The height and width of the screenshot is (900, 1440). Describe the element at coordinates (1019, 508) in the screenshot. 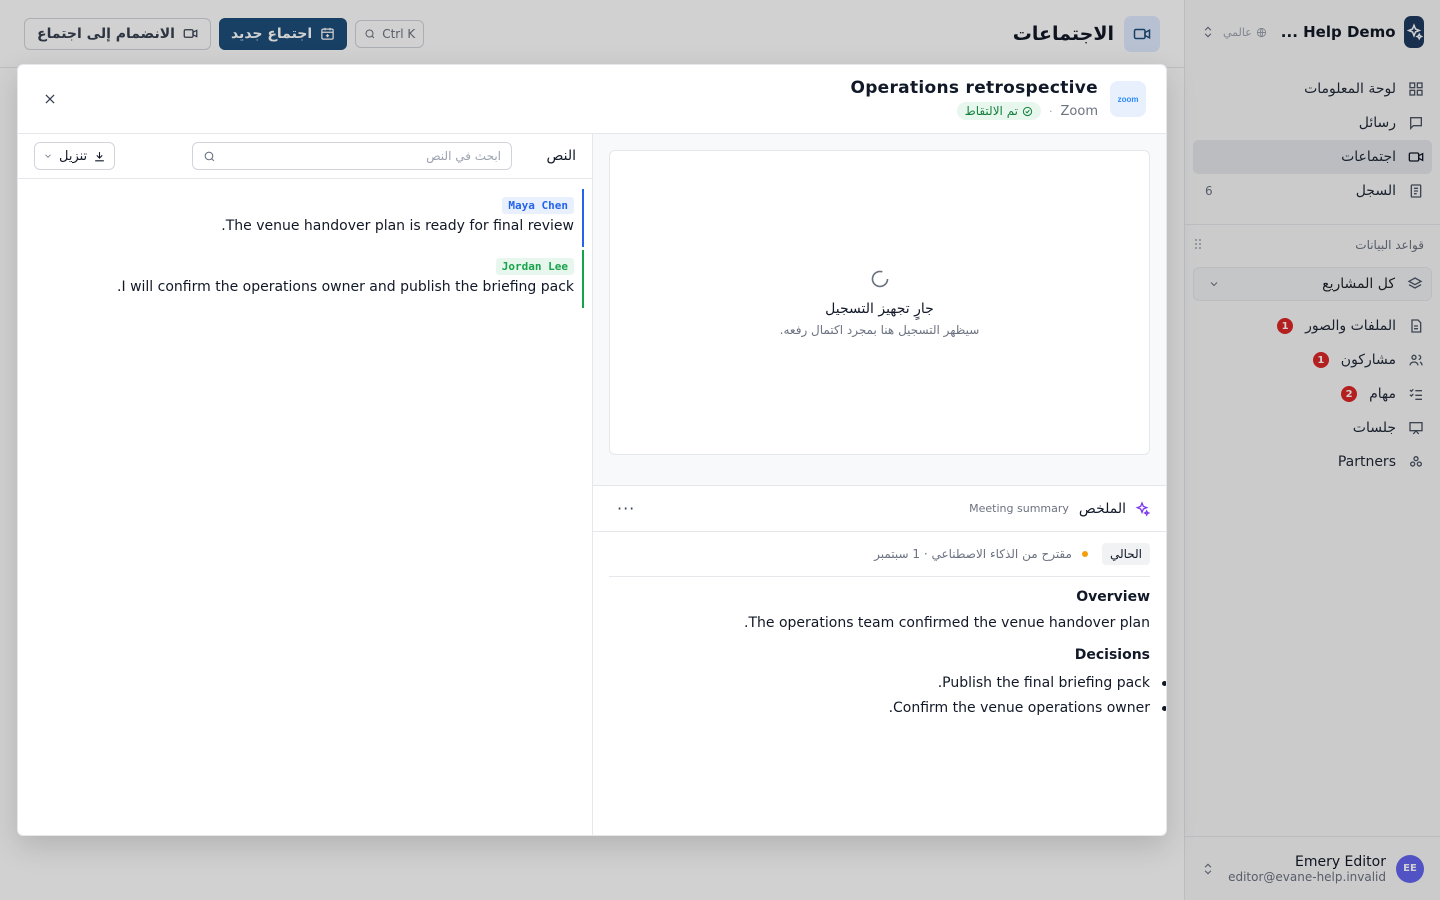

I see `summary-subtitle: Meeting summary` at that location.